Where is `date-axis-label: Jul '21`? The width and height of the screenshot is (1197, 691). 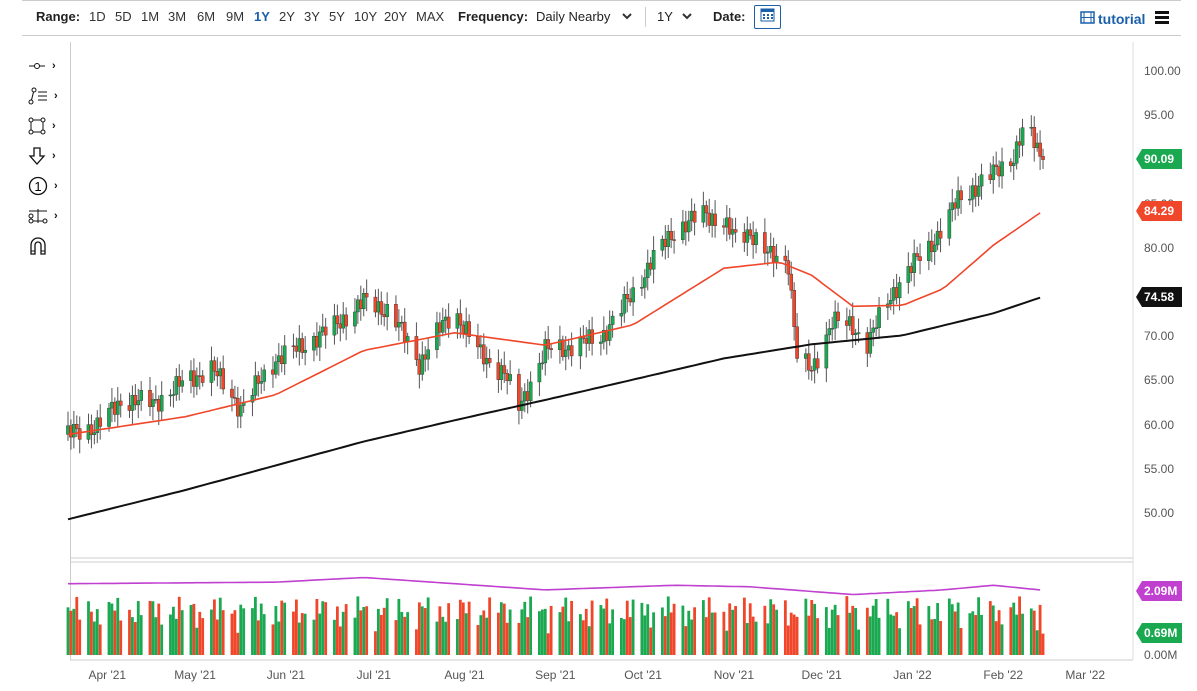
date-axis-label: Jul '21 is located at coordinates (373, 675).